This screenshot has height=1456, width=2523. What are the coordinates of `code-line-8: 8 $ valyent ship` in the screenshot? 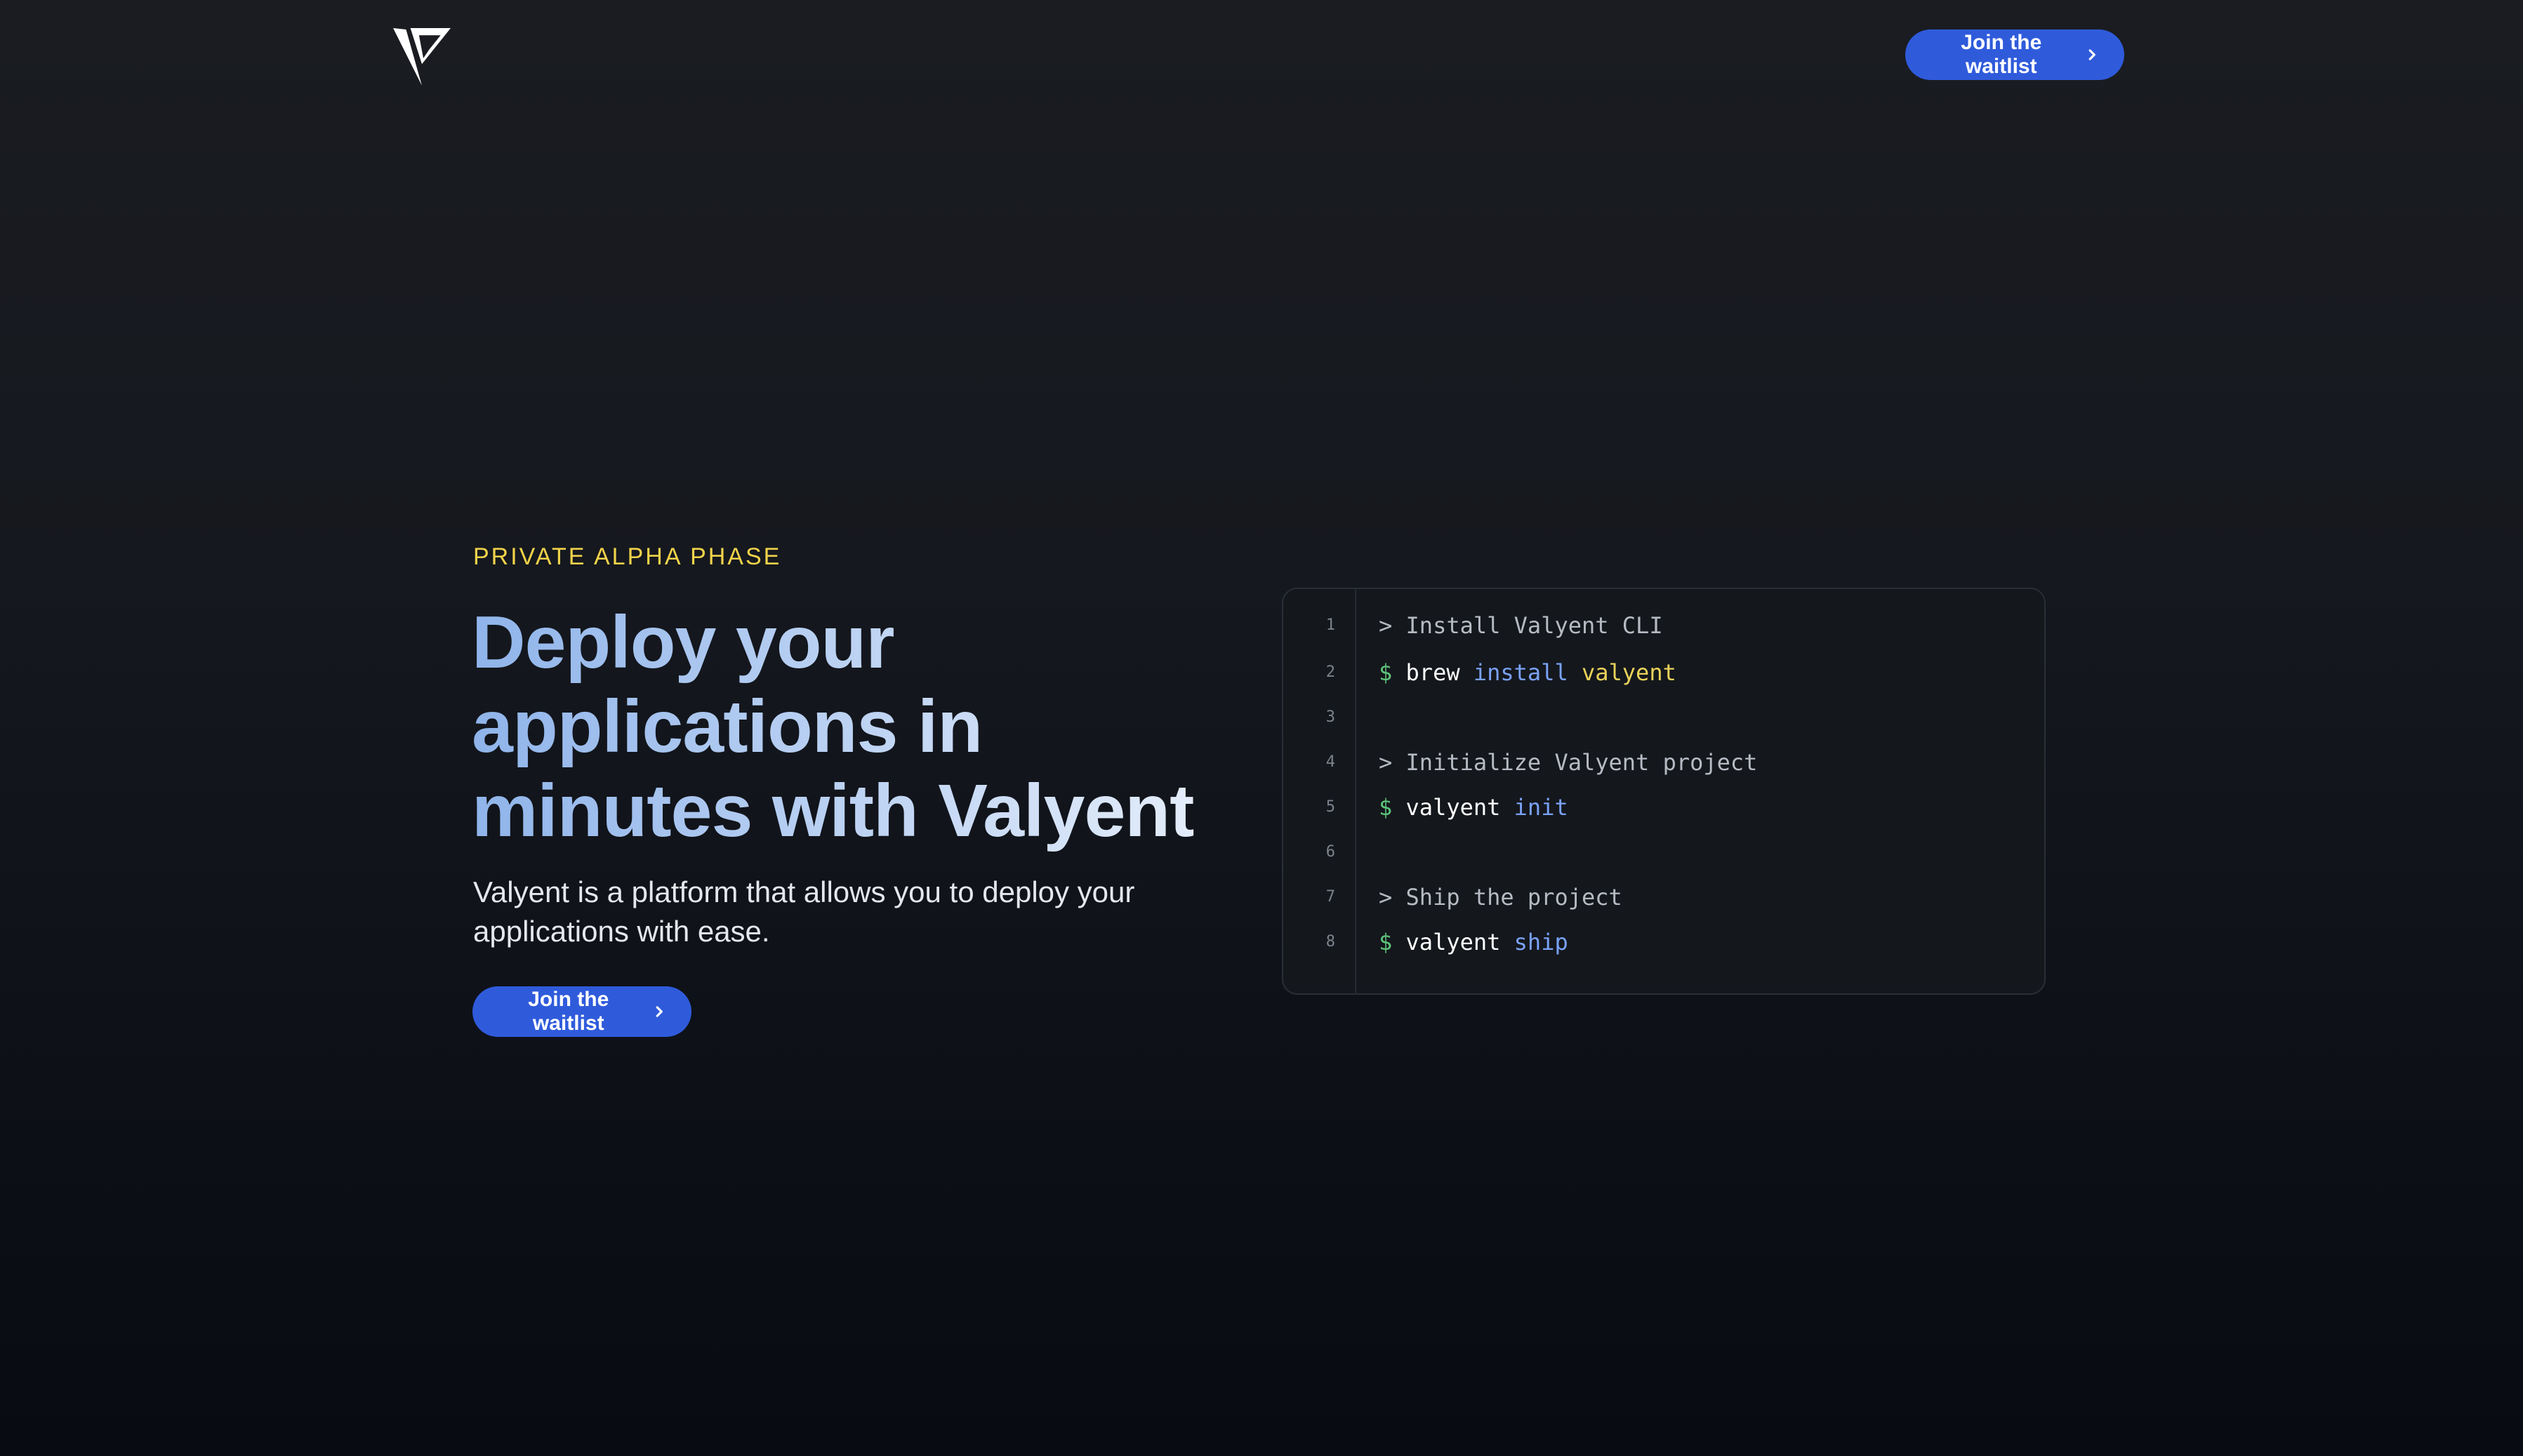 It's located at (1663, 942).